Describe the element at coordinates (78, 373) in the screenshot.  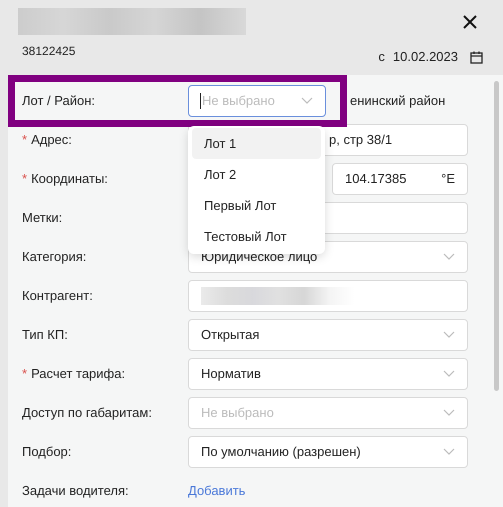
I see `field-label: Расчет тарифа:` at that location.